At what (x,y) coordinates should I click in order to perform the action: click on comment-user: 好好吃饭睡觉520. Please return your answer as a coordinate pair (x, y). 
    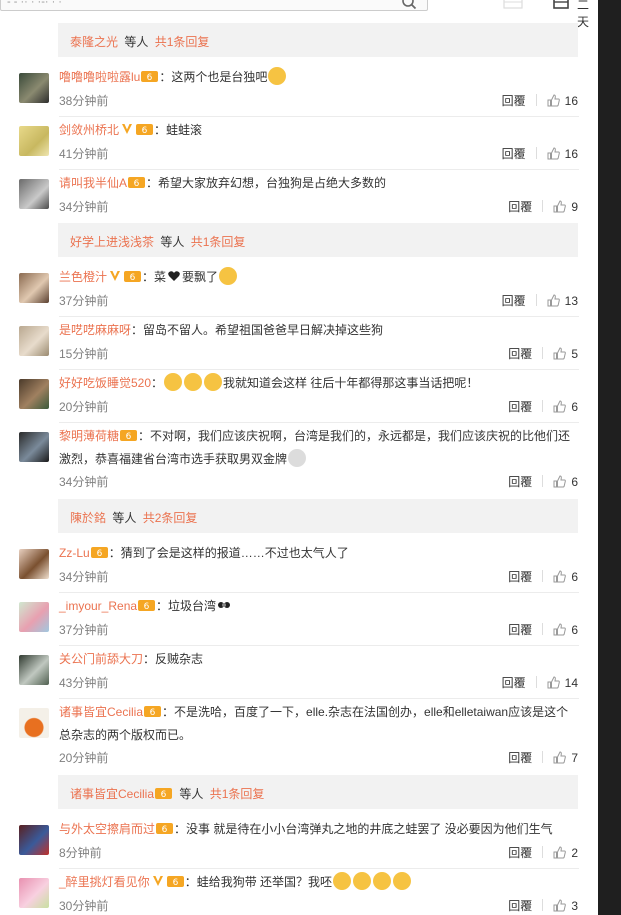
    Looking at the image, I should click on (105, 383).